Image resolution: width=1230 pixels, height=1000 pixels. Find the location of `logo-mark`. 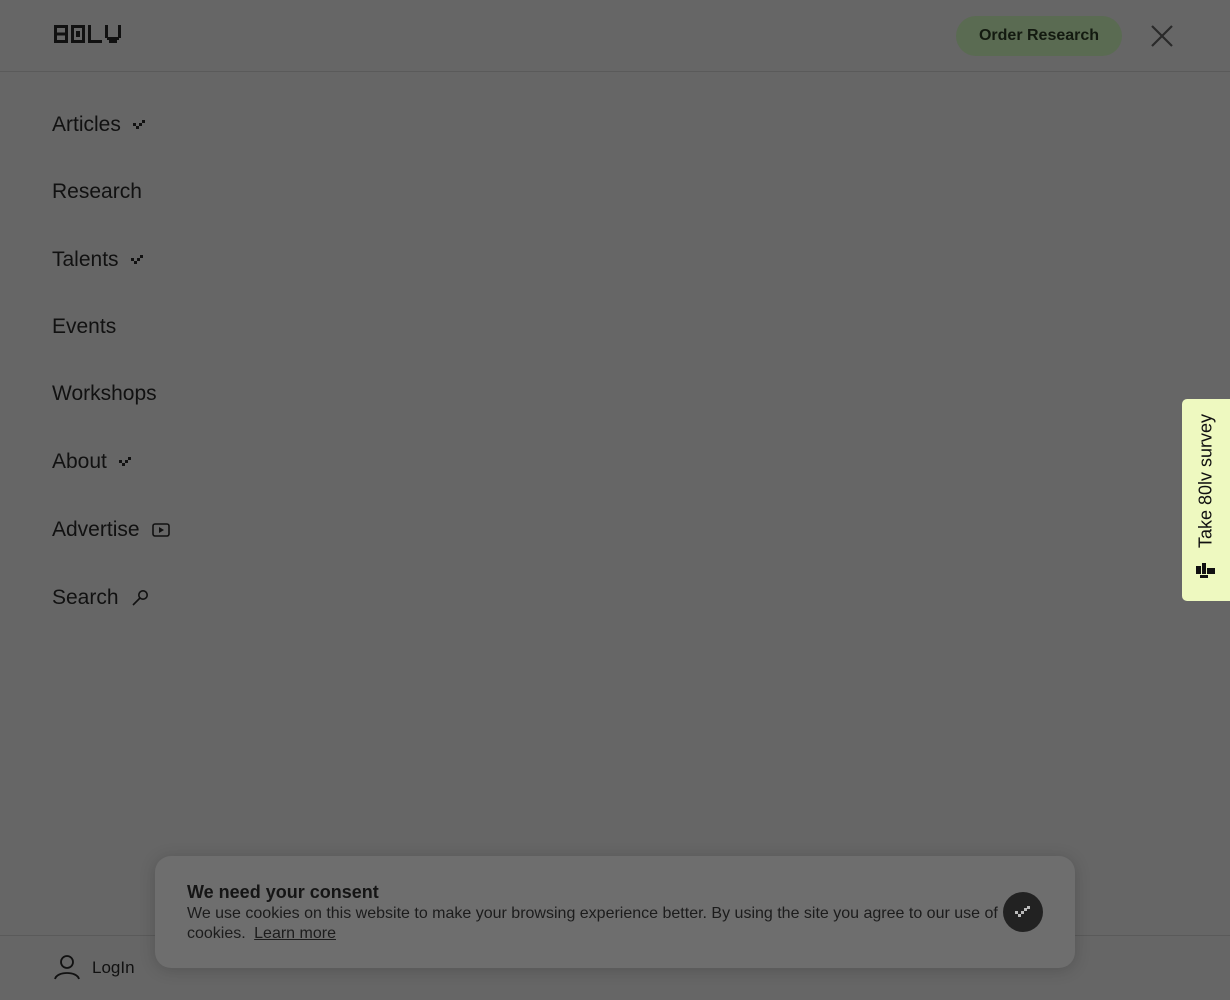

logo-mark is located at coordinates (87, 34).